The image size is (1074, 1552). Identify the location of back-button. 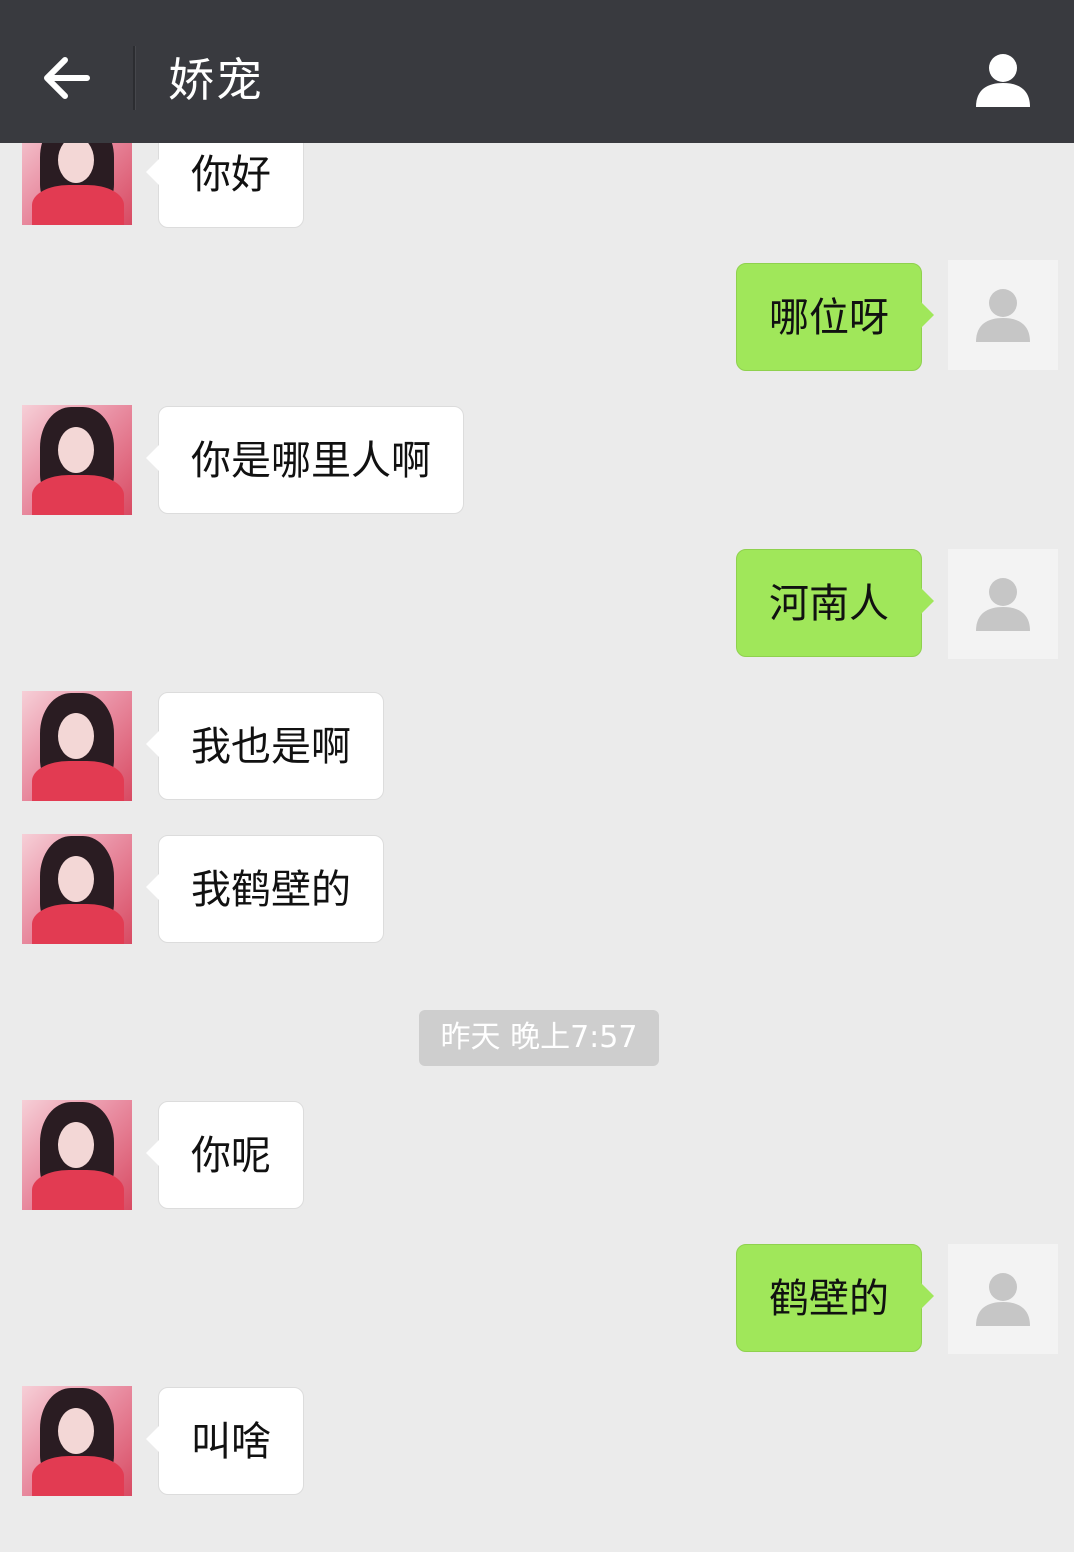
(65, 78).